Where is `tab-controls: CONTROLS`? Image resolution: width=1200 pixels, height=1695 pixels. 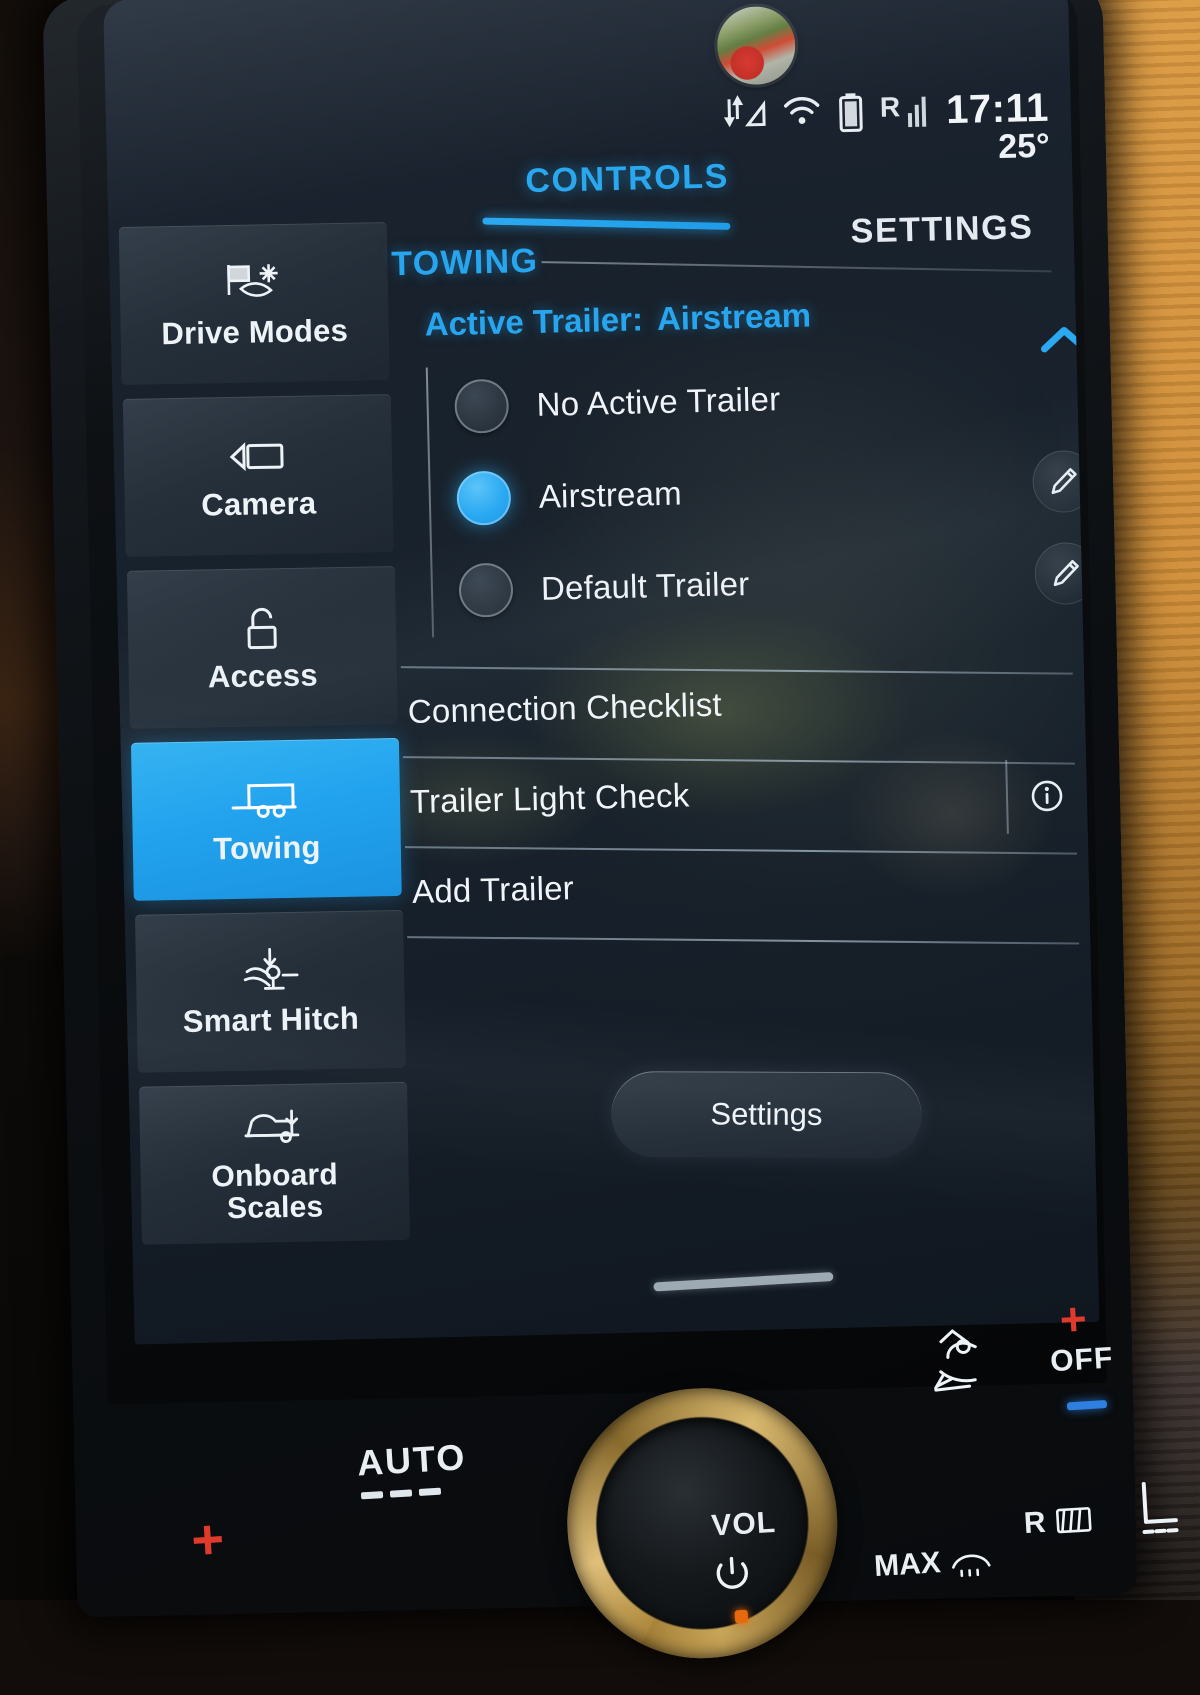
tab-controls: CONTROLS is located at coordinates (627, 179).